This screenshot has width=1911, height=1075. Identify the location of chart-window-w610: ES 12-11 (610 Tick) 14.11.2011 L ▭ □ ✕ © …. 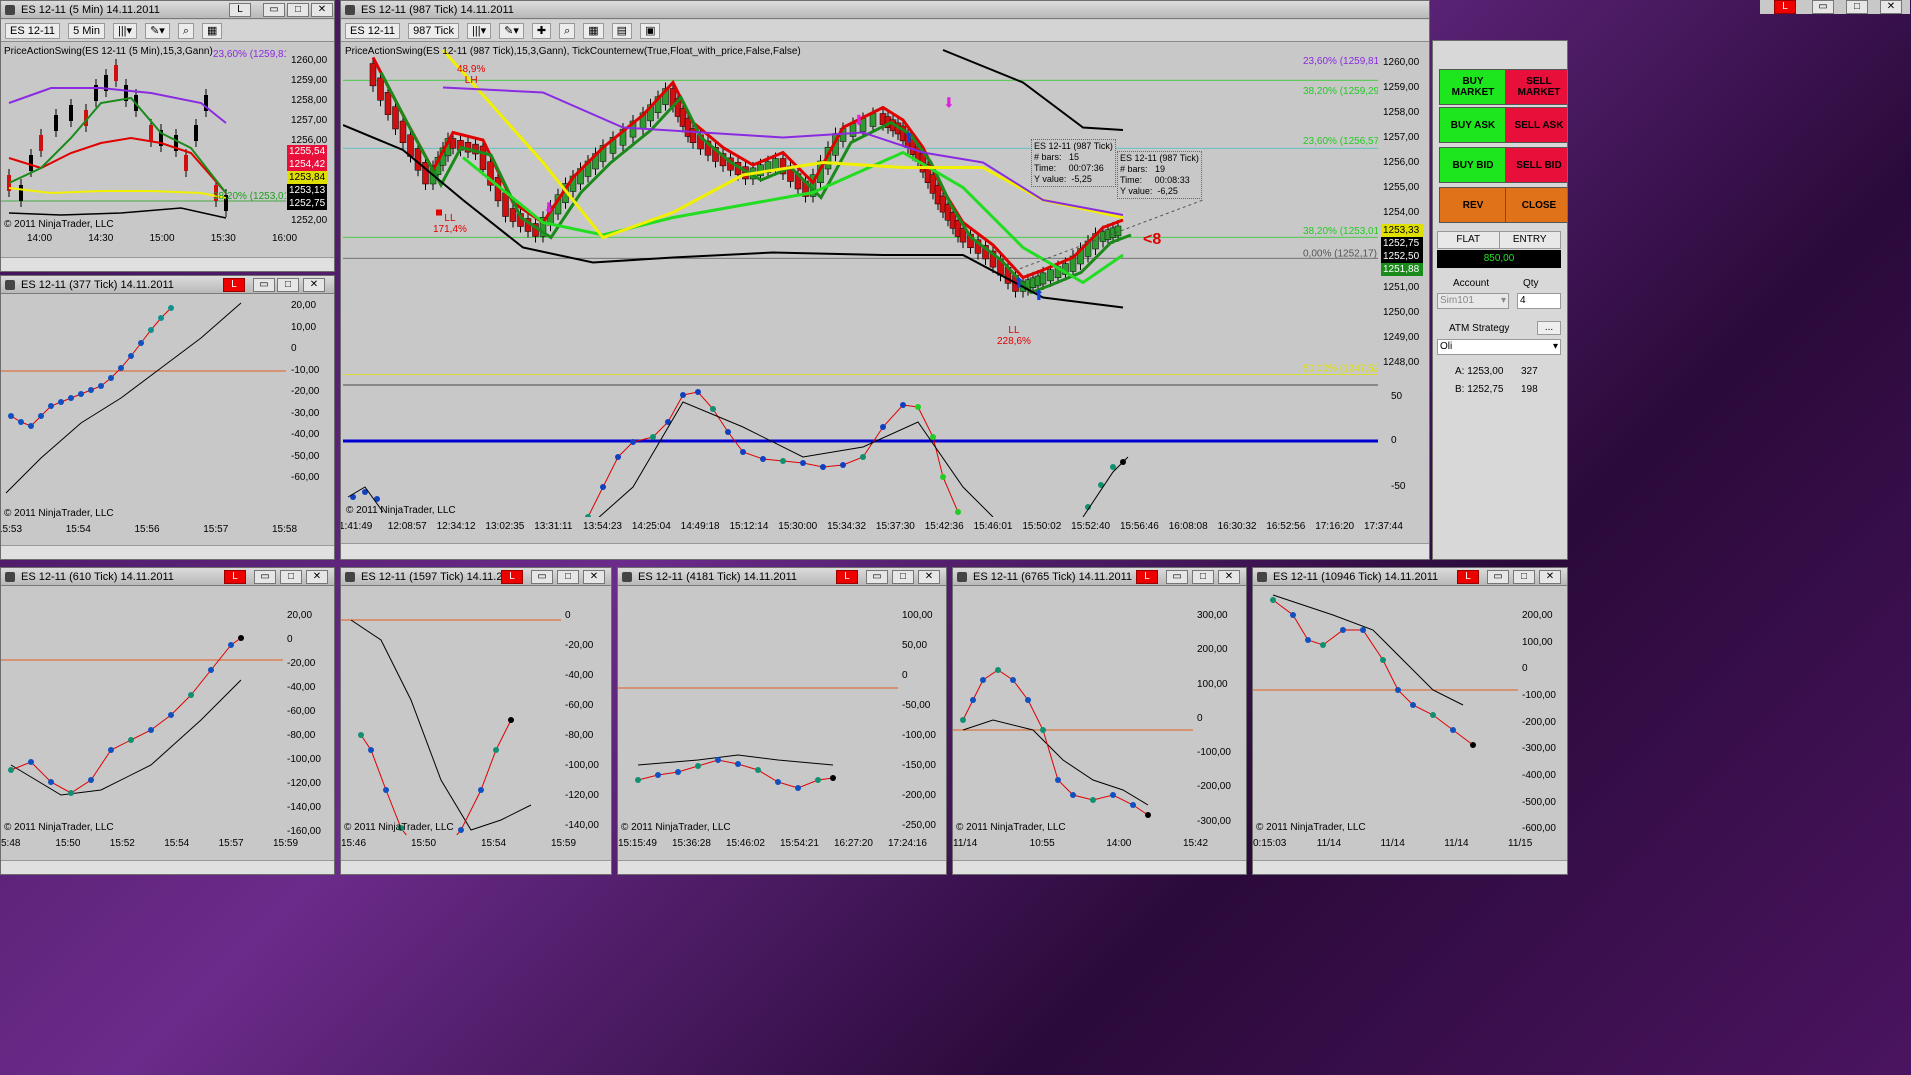
(167, 721).